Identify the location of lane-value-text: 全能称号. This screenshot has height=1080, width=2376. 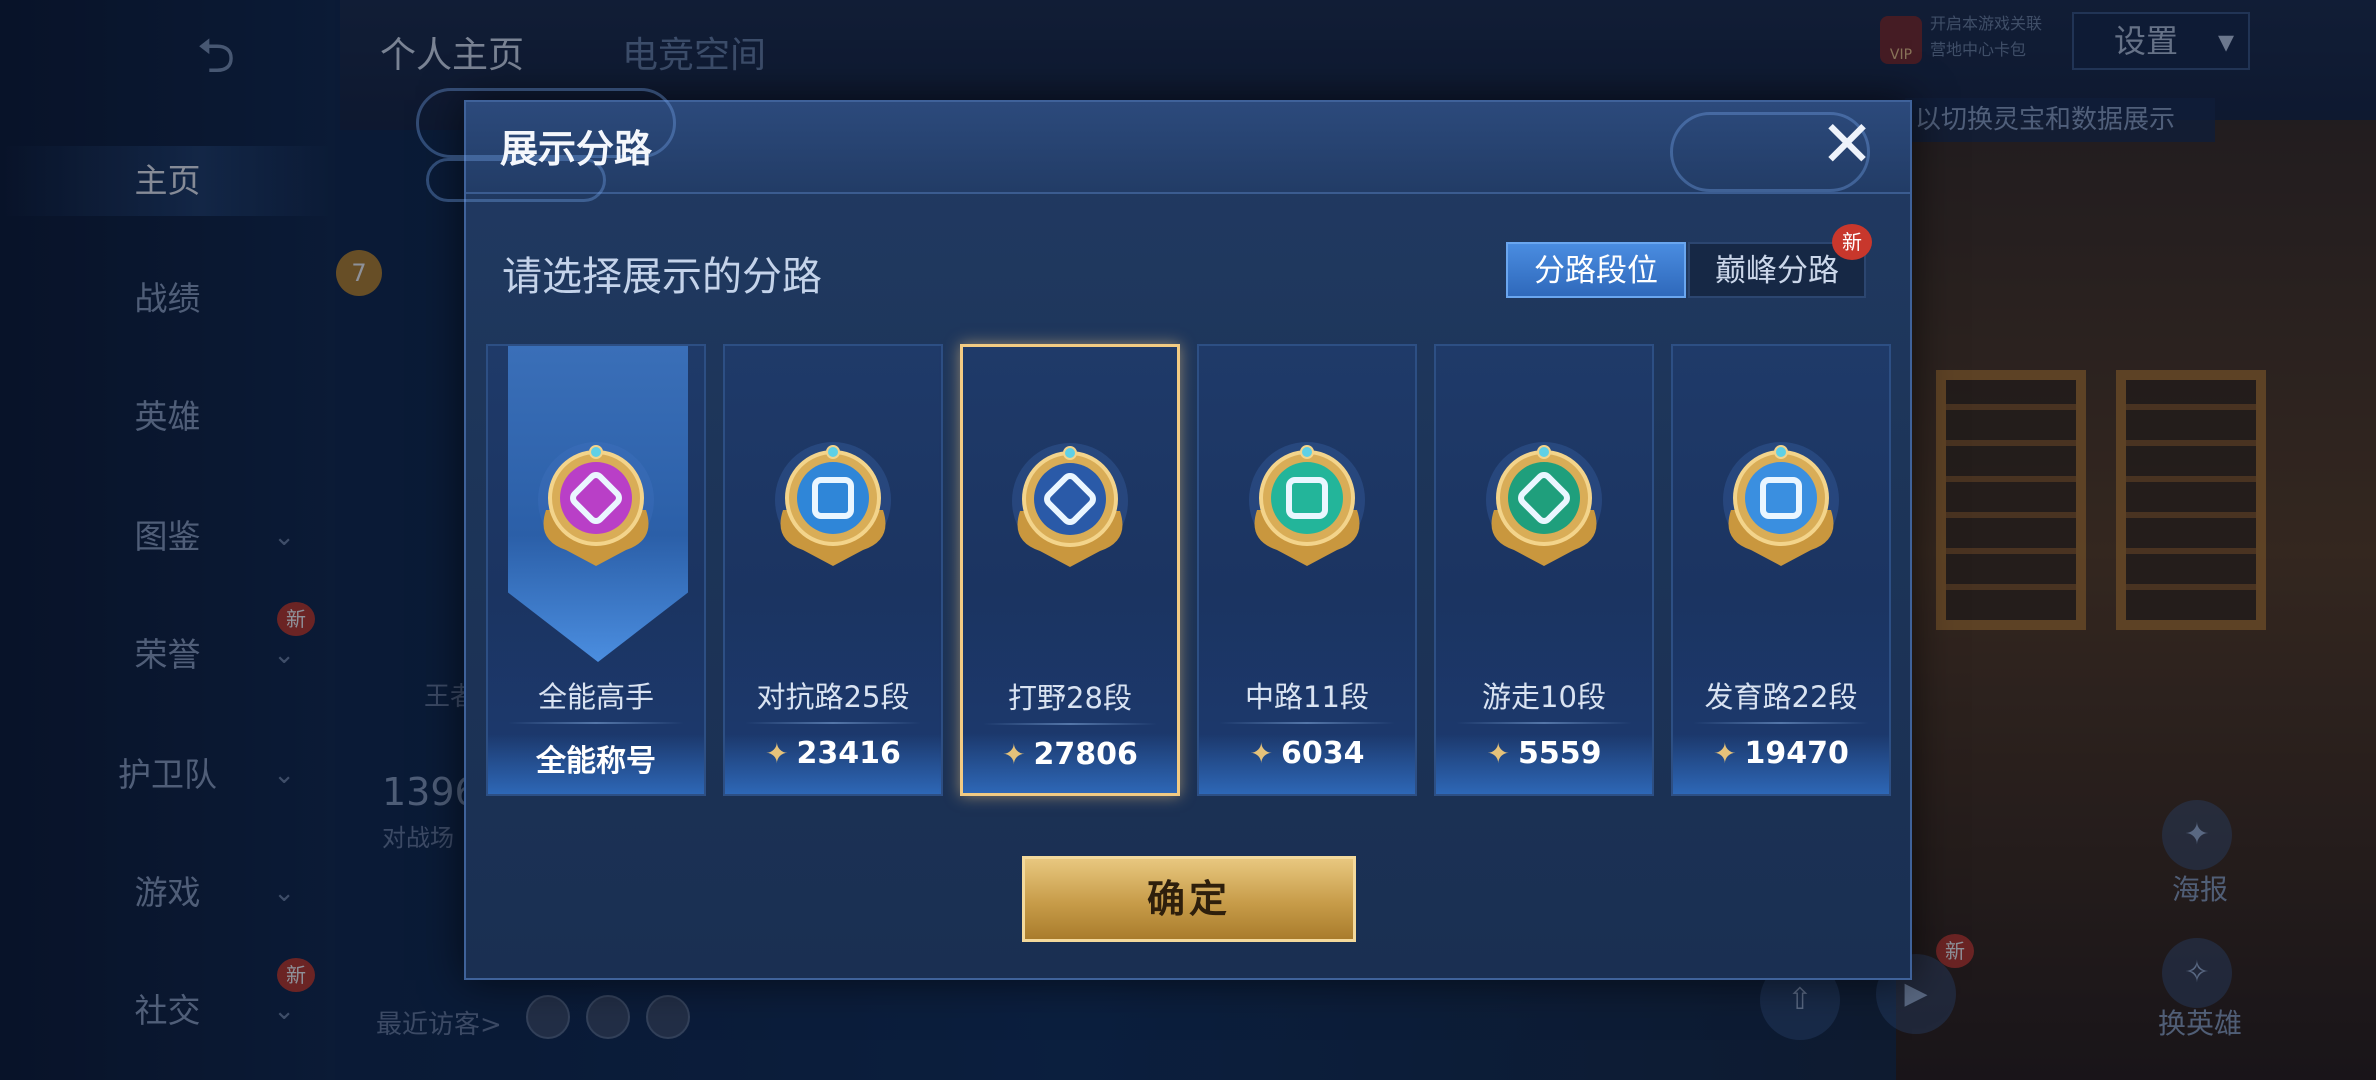
(596, 761).